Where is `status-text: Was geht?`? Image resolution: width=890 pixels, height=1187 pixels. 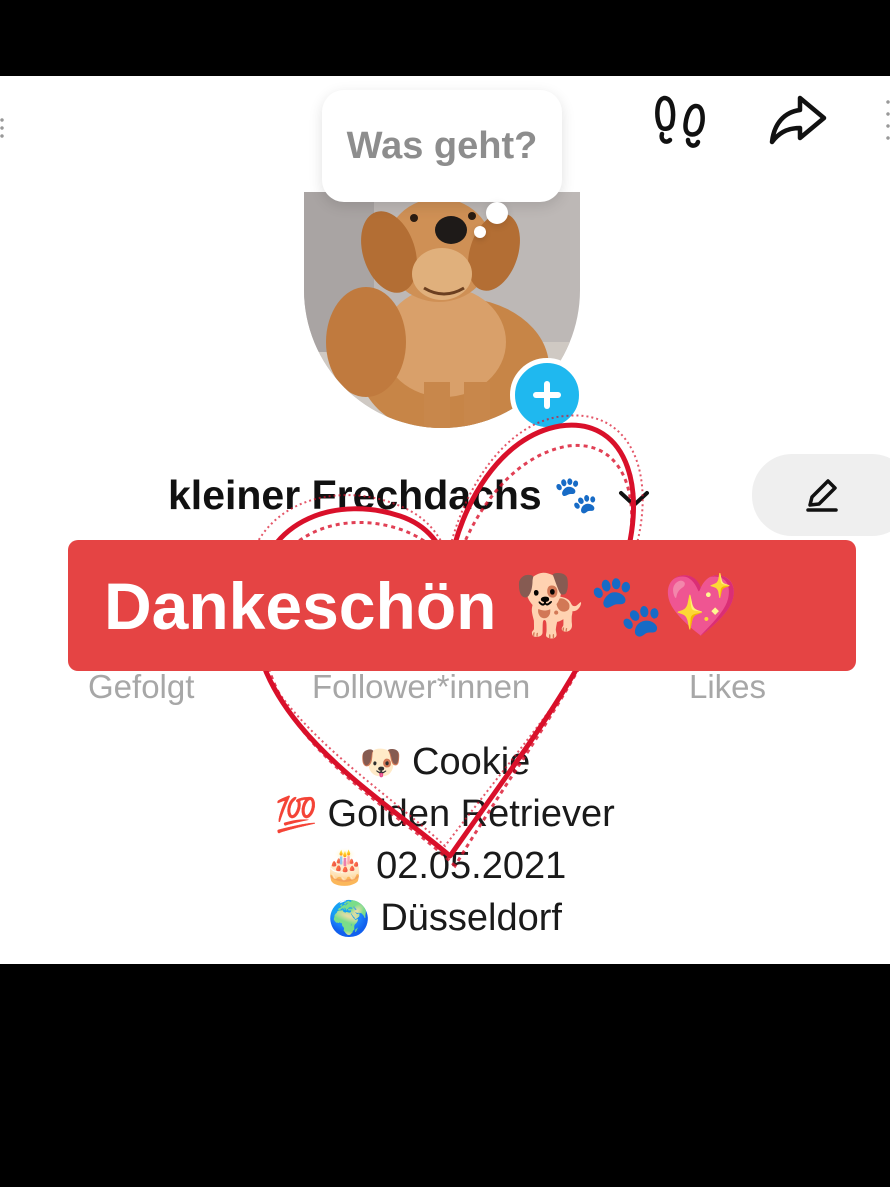 status-text: Was geht? is located at coordinates (442, 145).